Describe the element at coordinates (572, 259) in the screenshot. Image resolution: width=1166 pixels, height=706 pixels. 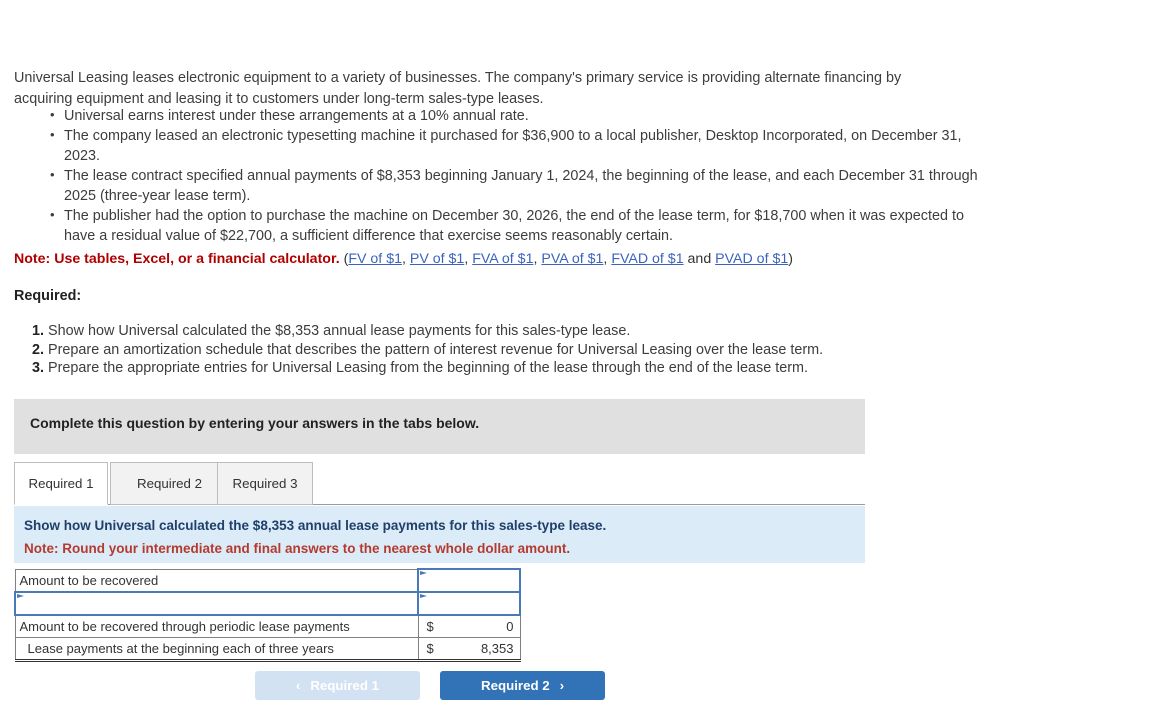
I see `table-link-pva-of-1: PVA of $1` at that location.